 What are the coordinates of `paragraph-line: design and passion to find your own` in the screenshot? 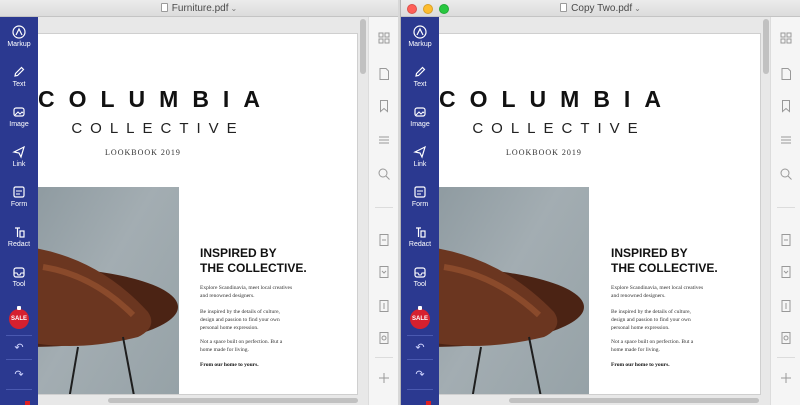 It's located at (240, 320).